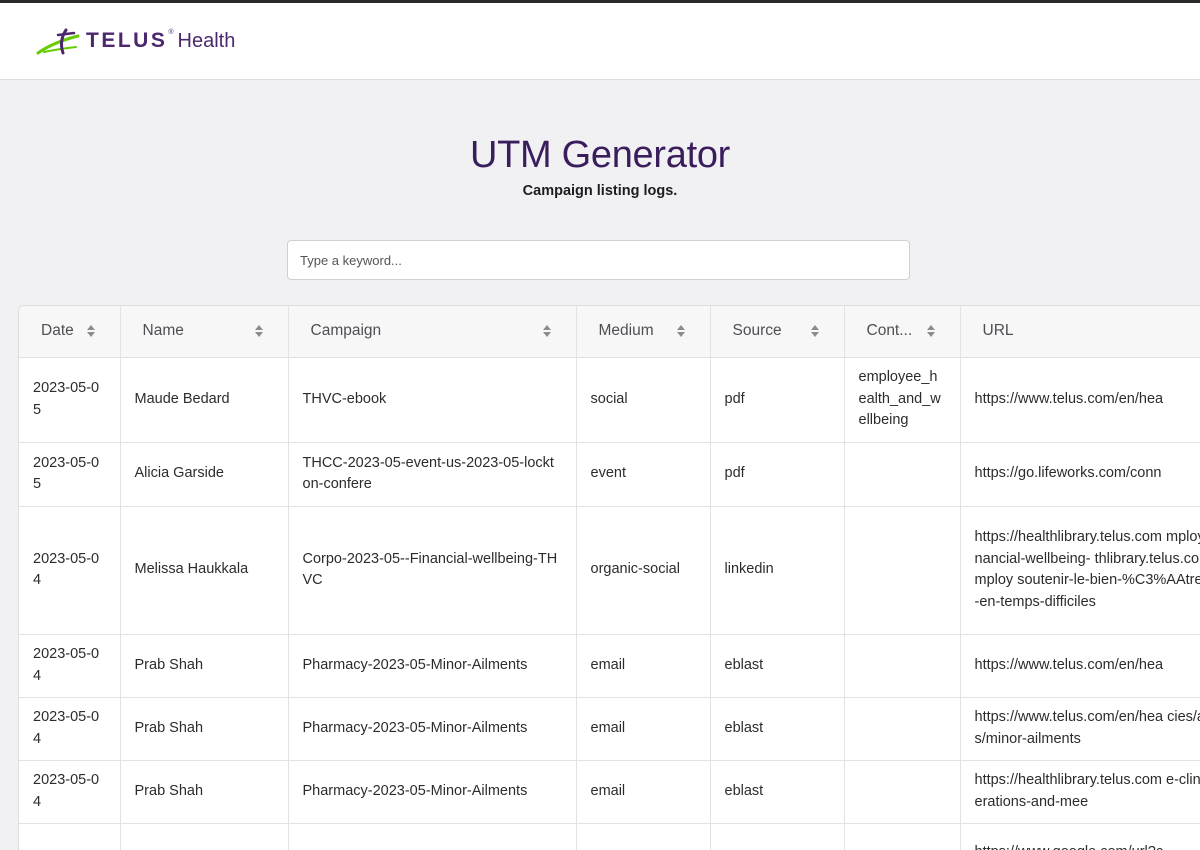  I want to click on column-header-label: Campaign, so click(346, 331).